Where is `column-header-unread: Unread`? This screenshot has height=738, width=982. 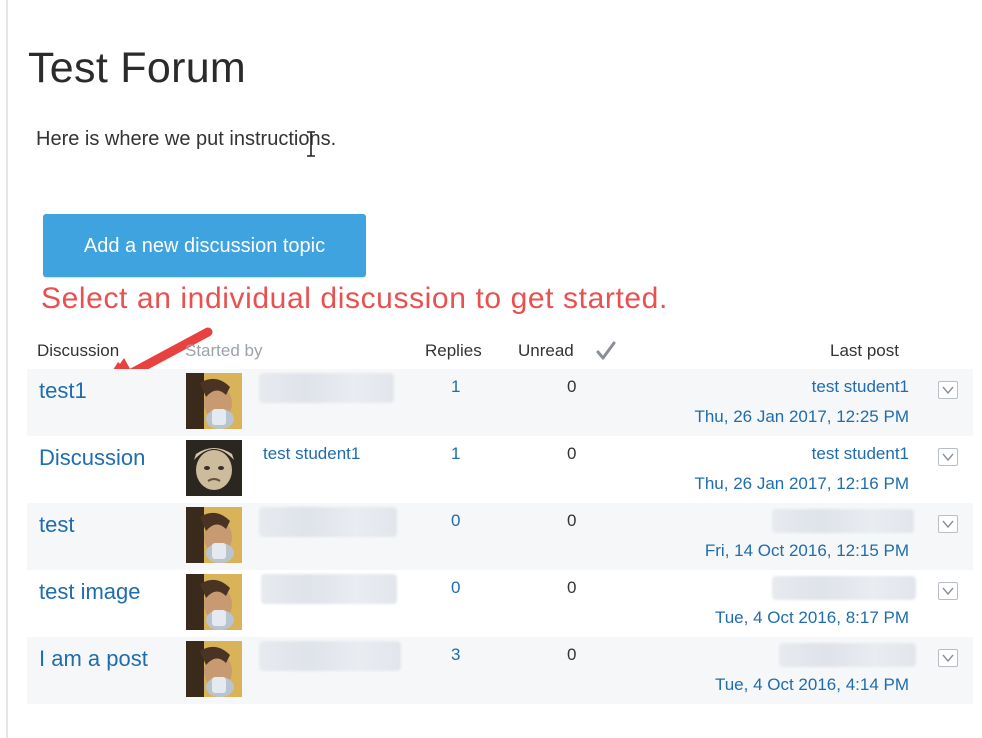
column-header-unread: Unread is located at coordinates (546, 351).